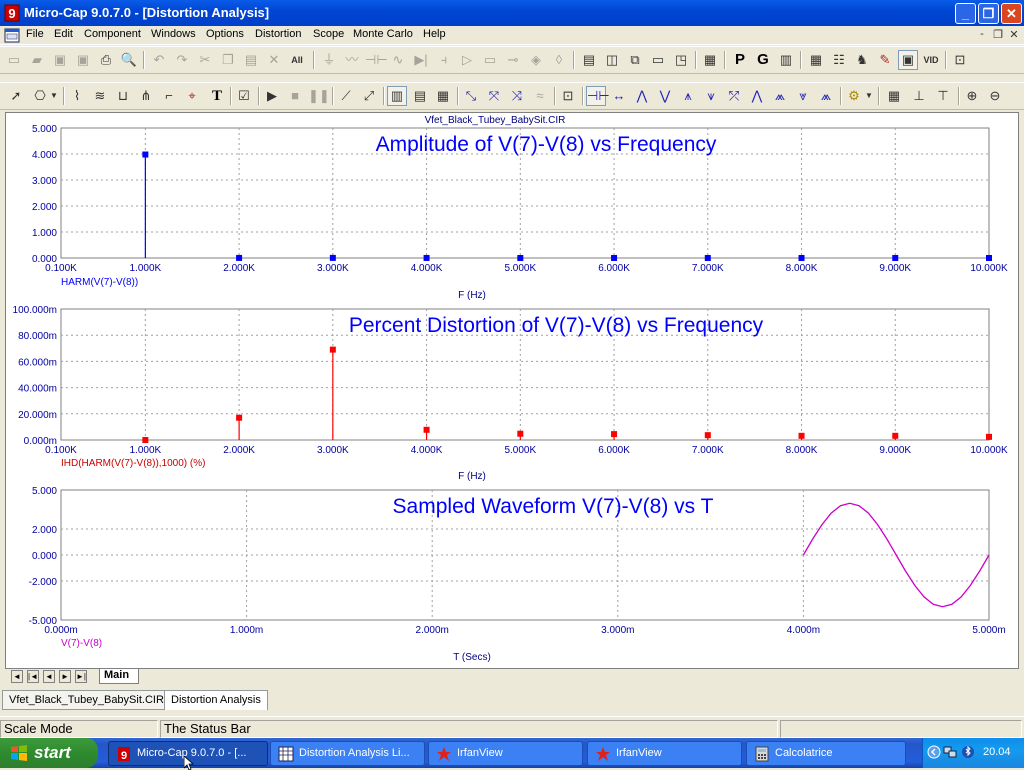  Describe the element at coordinates (665, 96) in the screenshot. I see `valley-cursor-icon: ⋁` at that location.